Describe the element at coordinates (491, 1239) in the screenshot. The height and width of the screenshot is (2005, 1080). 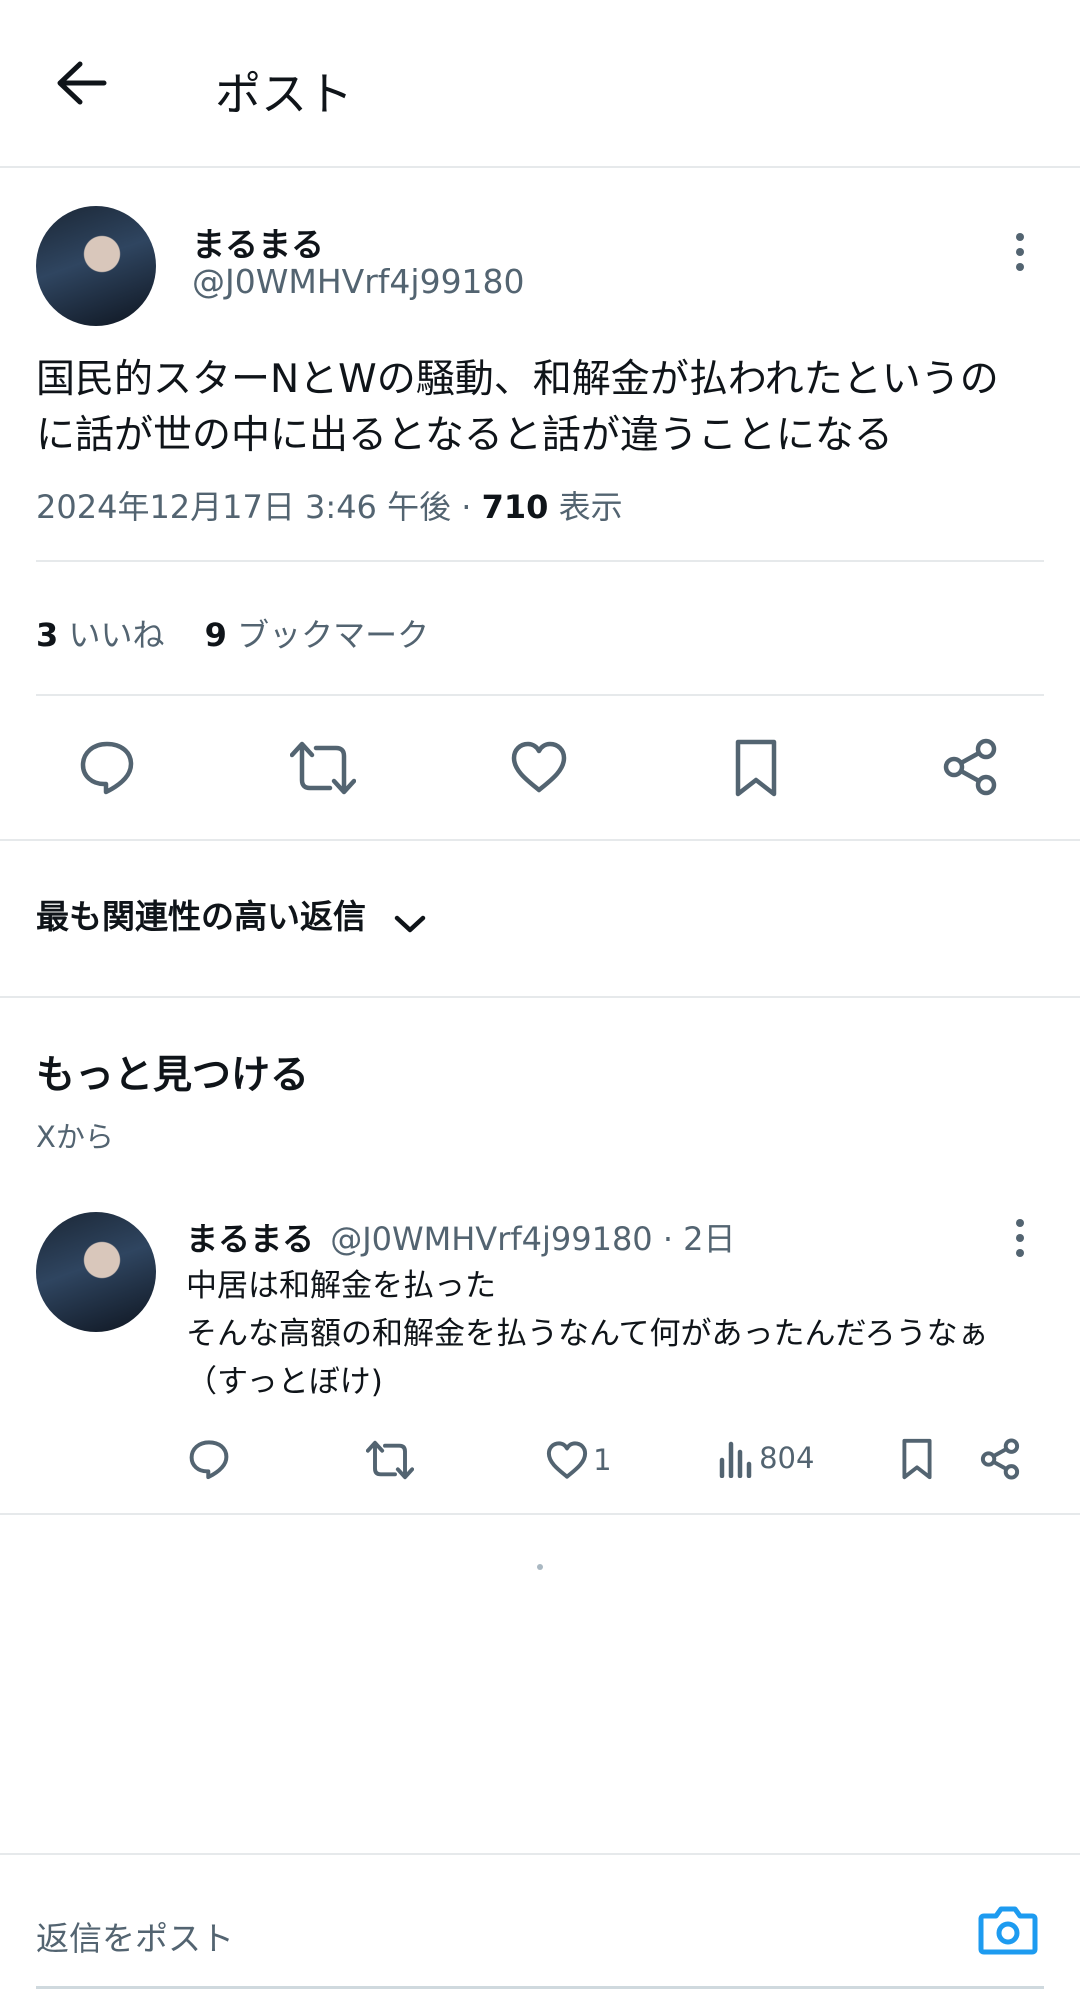
I see `related-post-handle: @J0WMHVrf4j99180` at that location.